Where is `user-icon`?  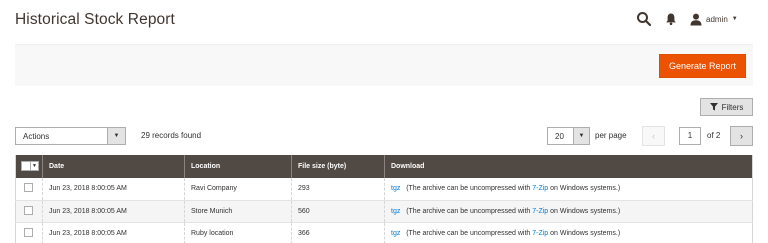 user-icon is located at coordinates (696, 19).